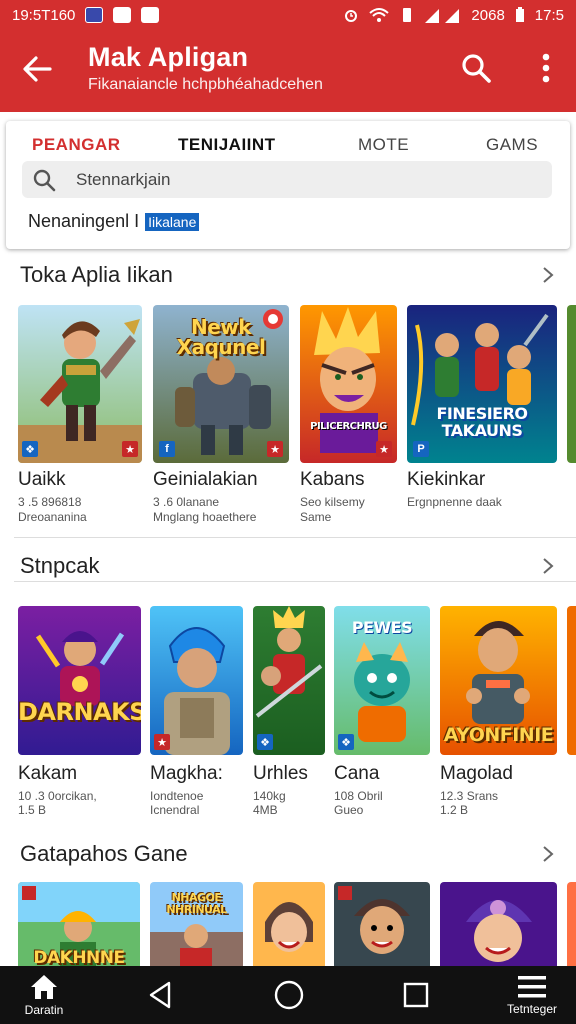 This screenshot has height=1024, width=576. What do you see at coordinates (349, 810) in the screenshot?
I see `app-meta-secondary: Gueo` at bounding box center [349, 810].